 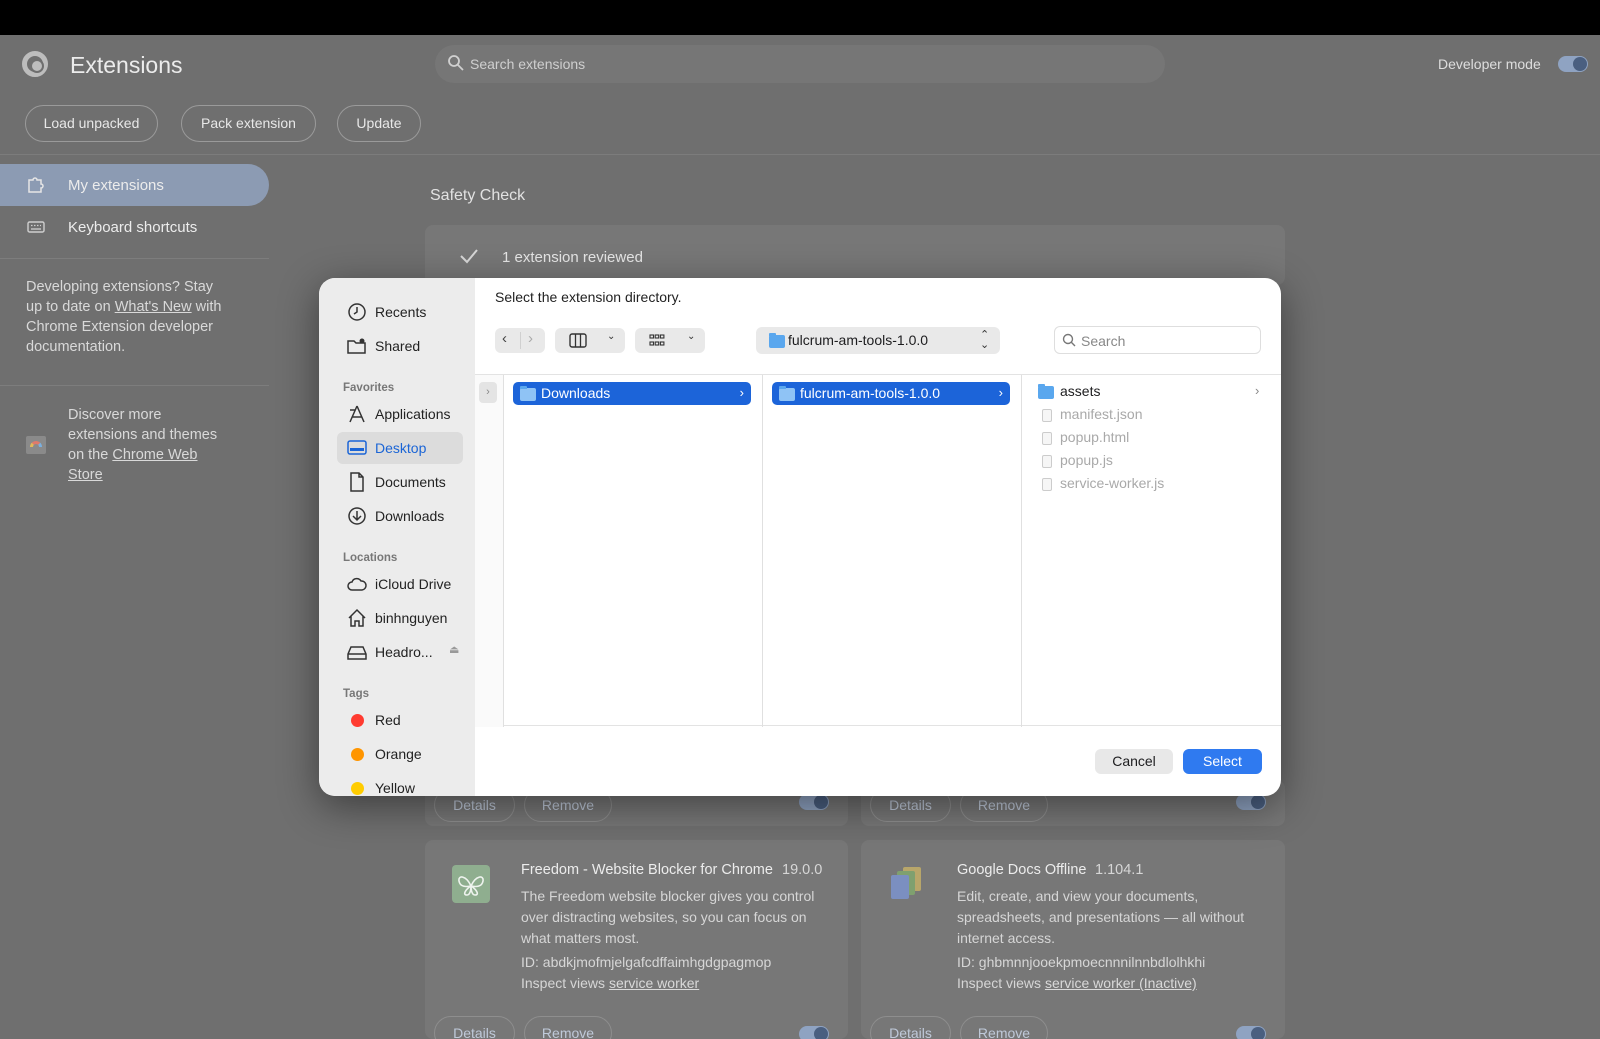 I want to click on whats-new-link: What's New, so click(x=153, y=307).